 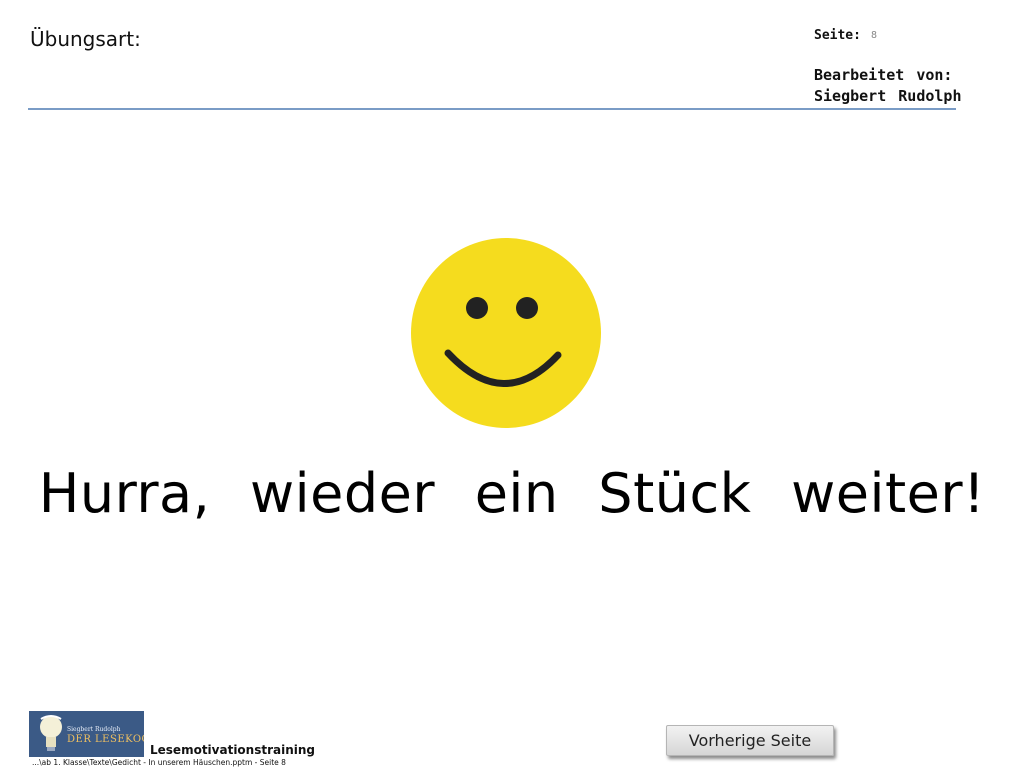 I want to click on exercise-type-label: Übungsart:, so click(x=85, y=39).